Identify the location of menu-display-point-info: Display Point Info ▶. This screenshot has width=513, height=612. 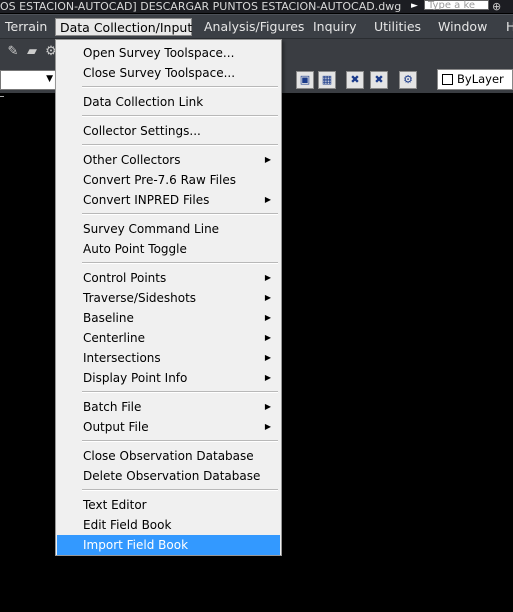
(168, 378).